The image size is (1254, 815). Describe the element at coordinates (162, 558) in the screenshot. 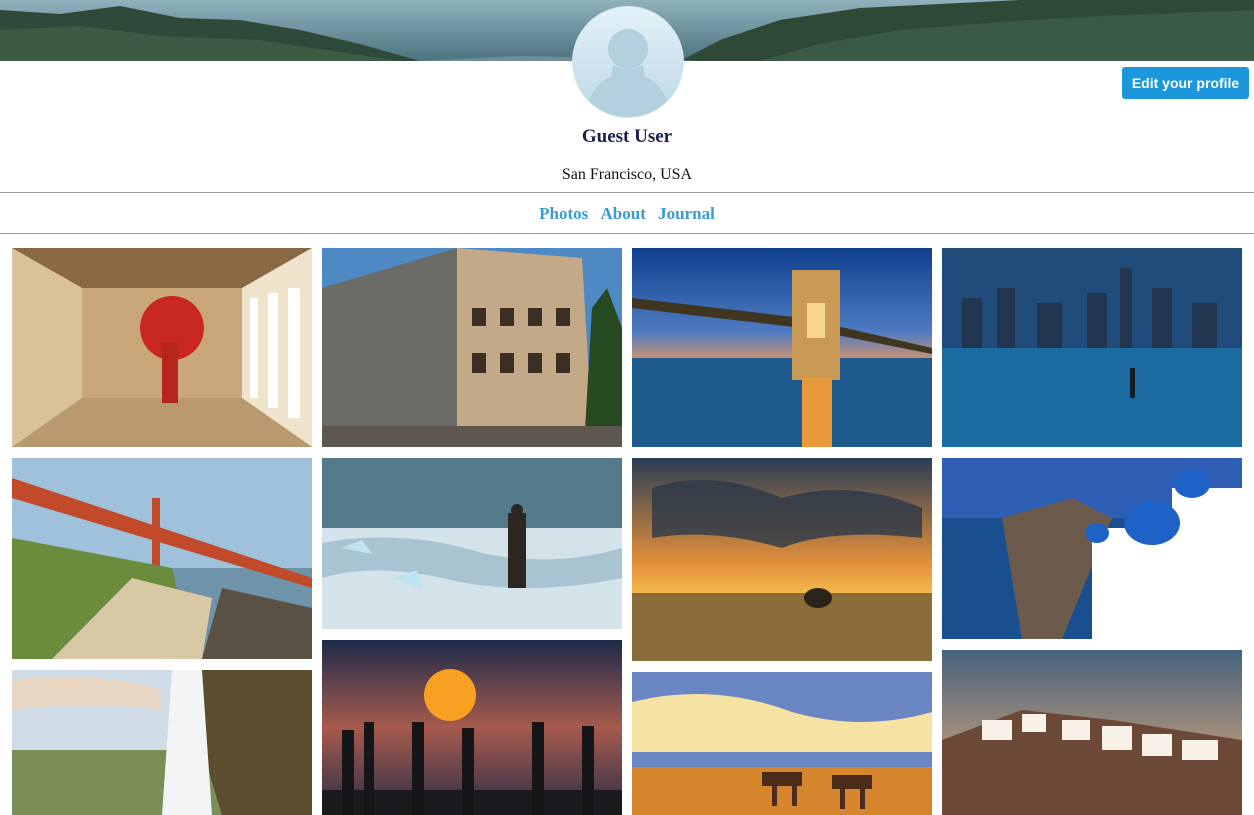

I see `photo-golden-gate-bridge` at that location.